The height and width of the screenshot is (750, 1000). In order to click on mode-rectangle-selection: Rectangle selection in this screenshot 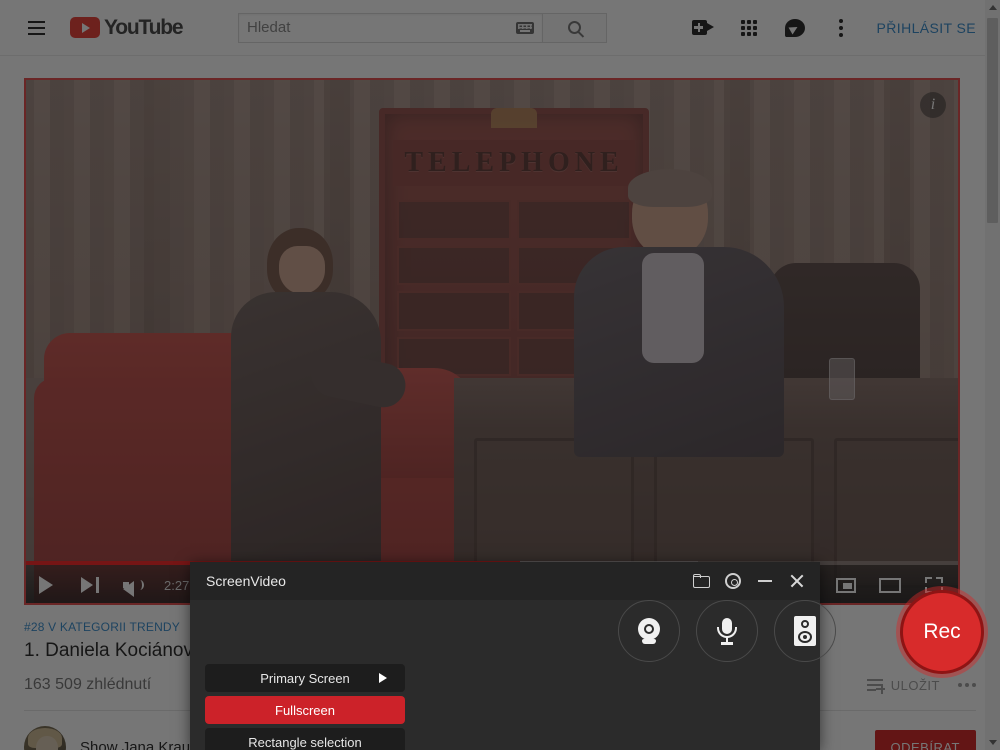, I will do `click(305, 739)`.